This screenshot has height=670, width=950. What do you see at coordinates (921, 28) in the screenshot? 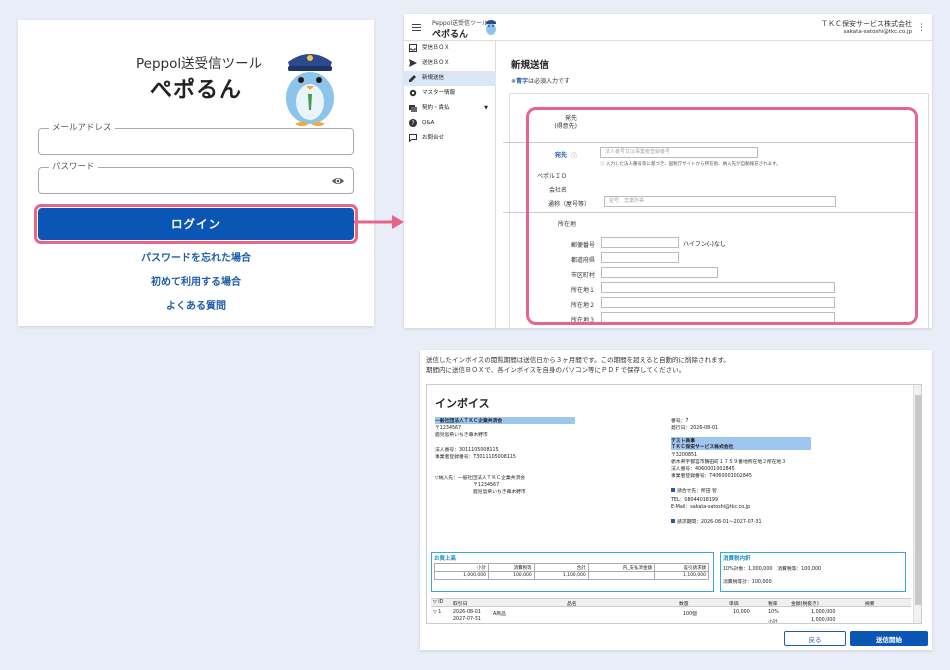
I see `more-menu-icon: ⋮` at bounding box center [921, 28].